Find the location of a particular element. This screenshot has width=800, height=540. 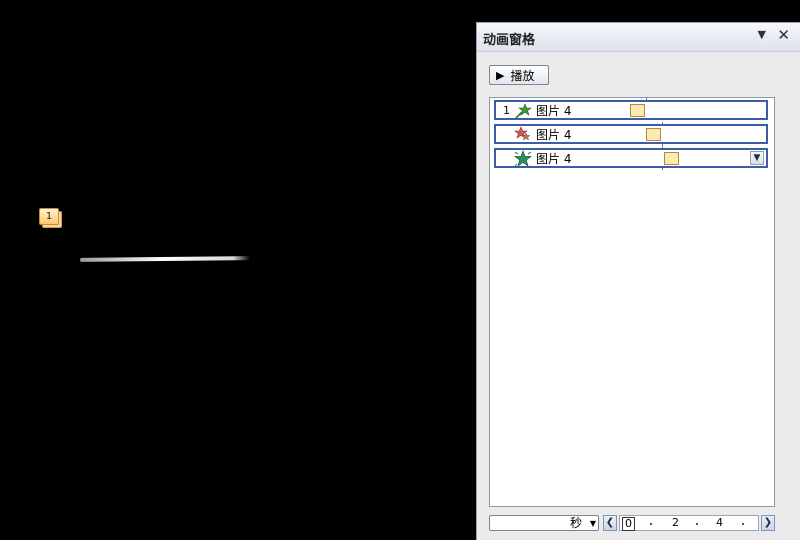

star-entrance-icon is located at coordinates (523, 135).